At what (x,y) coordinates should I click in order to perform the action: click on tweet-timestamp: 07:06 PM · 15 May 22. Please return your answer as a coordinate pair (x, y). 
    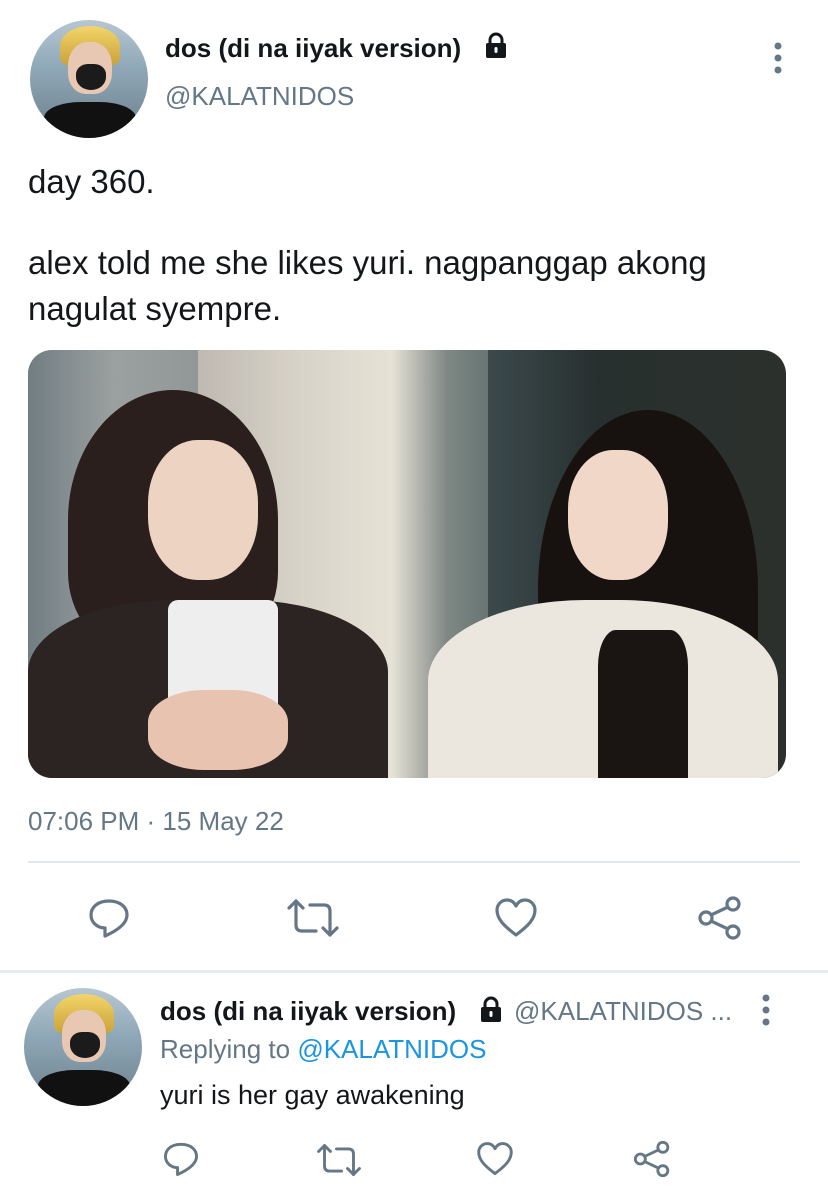
    Looking at the image, I should click on (156, 821).